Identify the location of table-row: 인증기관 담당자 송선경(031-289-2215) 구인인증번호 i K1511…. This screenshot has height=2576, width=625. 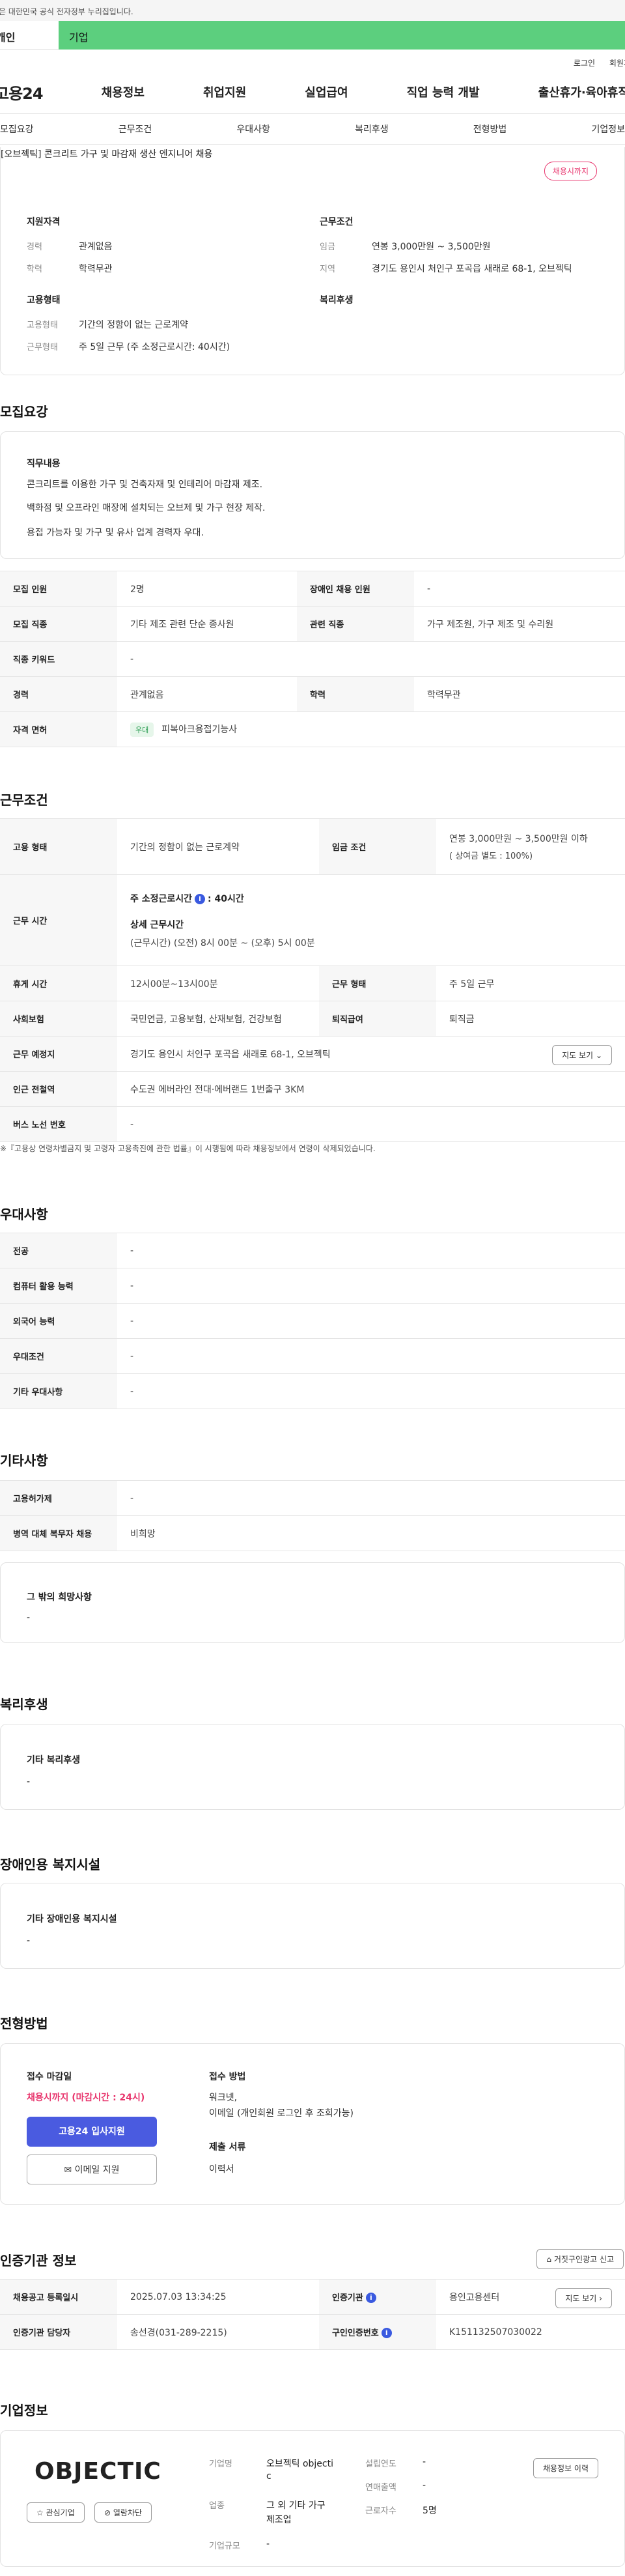
(312, 2332).